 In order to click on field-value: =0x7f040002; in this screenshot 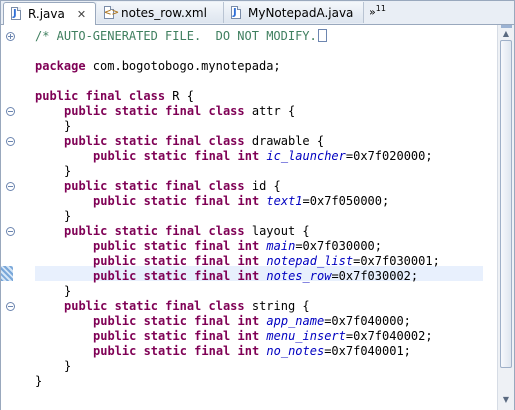, I will do `click(389, 336)`.